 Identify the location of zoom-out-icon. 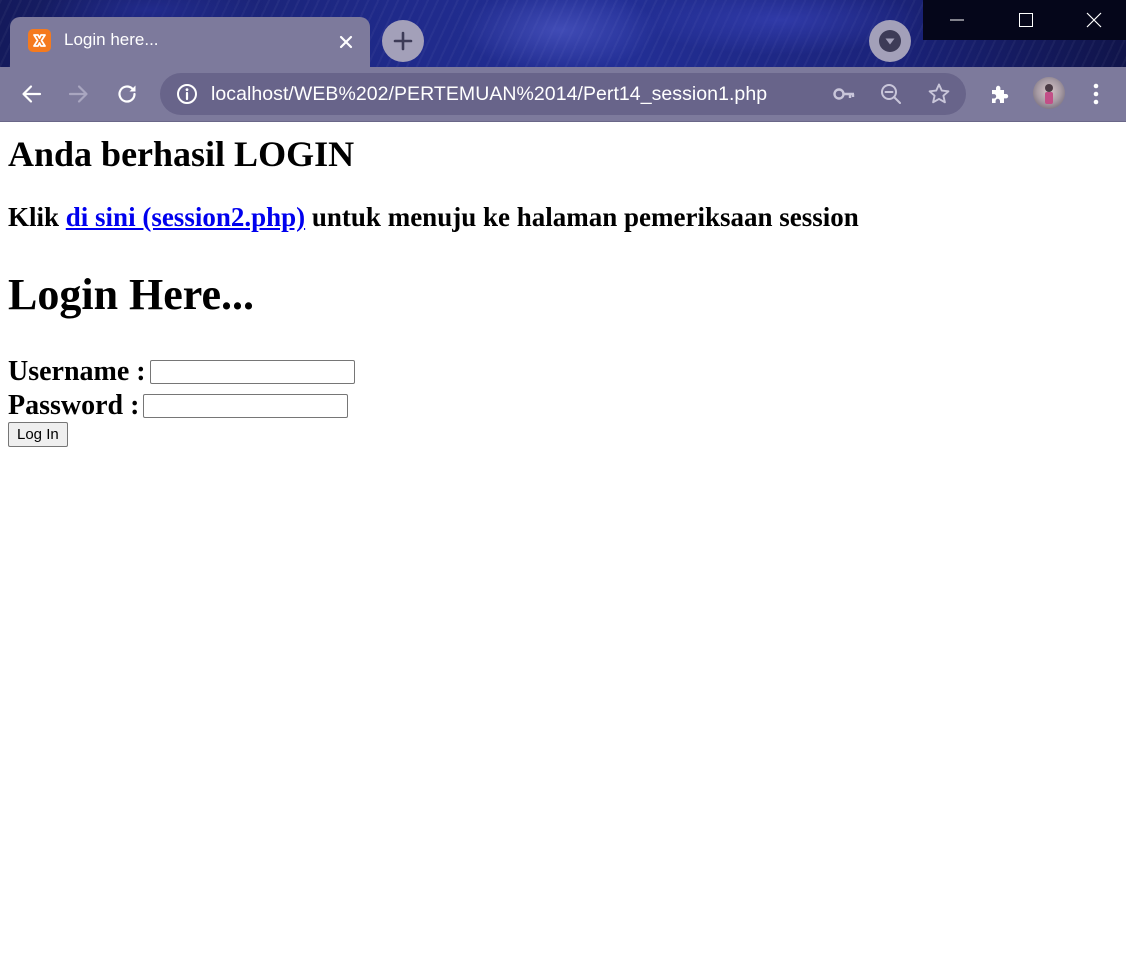
(891, 94).